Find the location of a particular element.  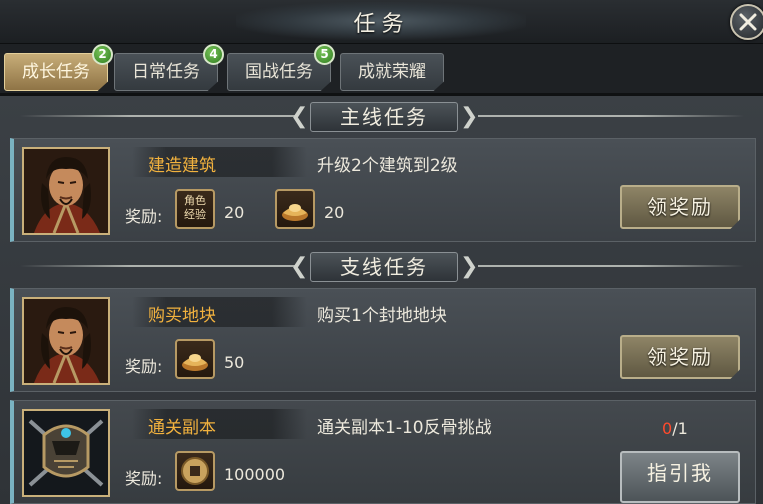

section-title-main: 主线任务 is located at coordinates (384, 117).